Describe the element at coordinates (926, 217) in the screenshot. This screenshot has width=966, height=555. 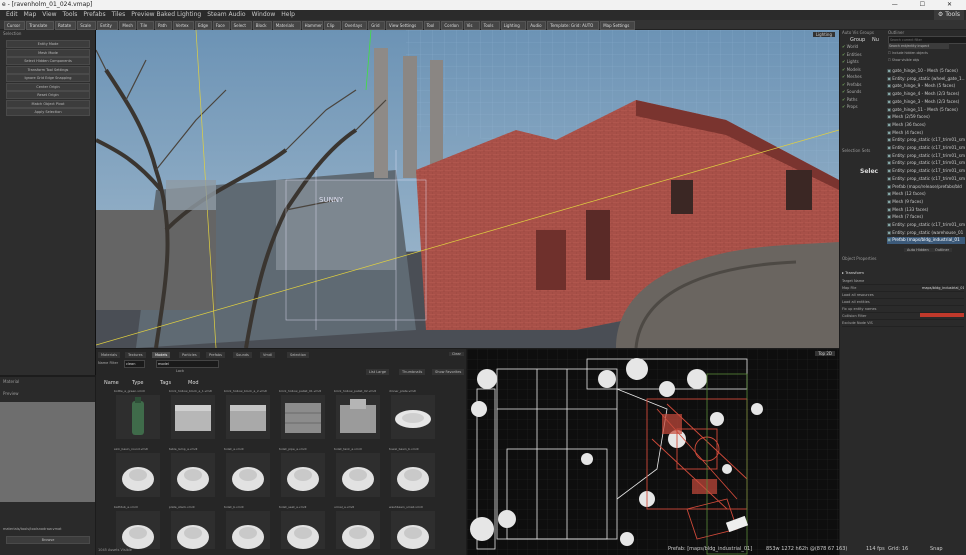
I see `outliner-item: ▣ Mesh (7 faces)` at that location.